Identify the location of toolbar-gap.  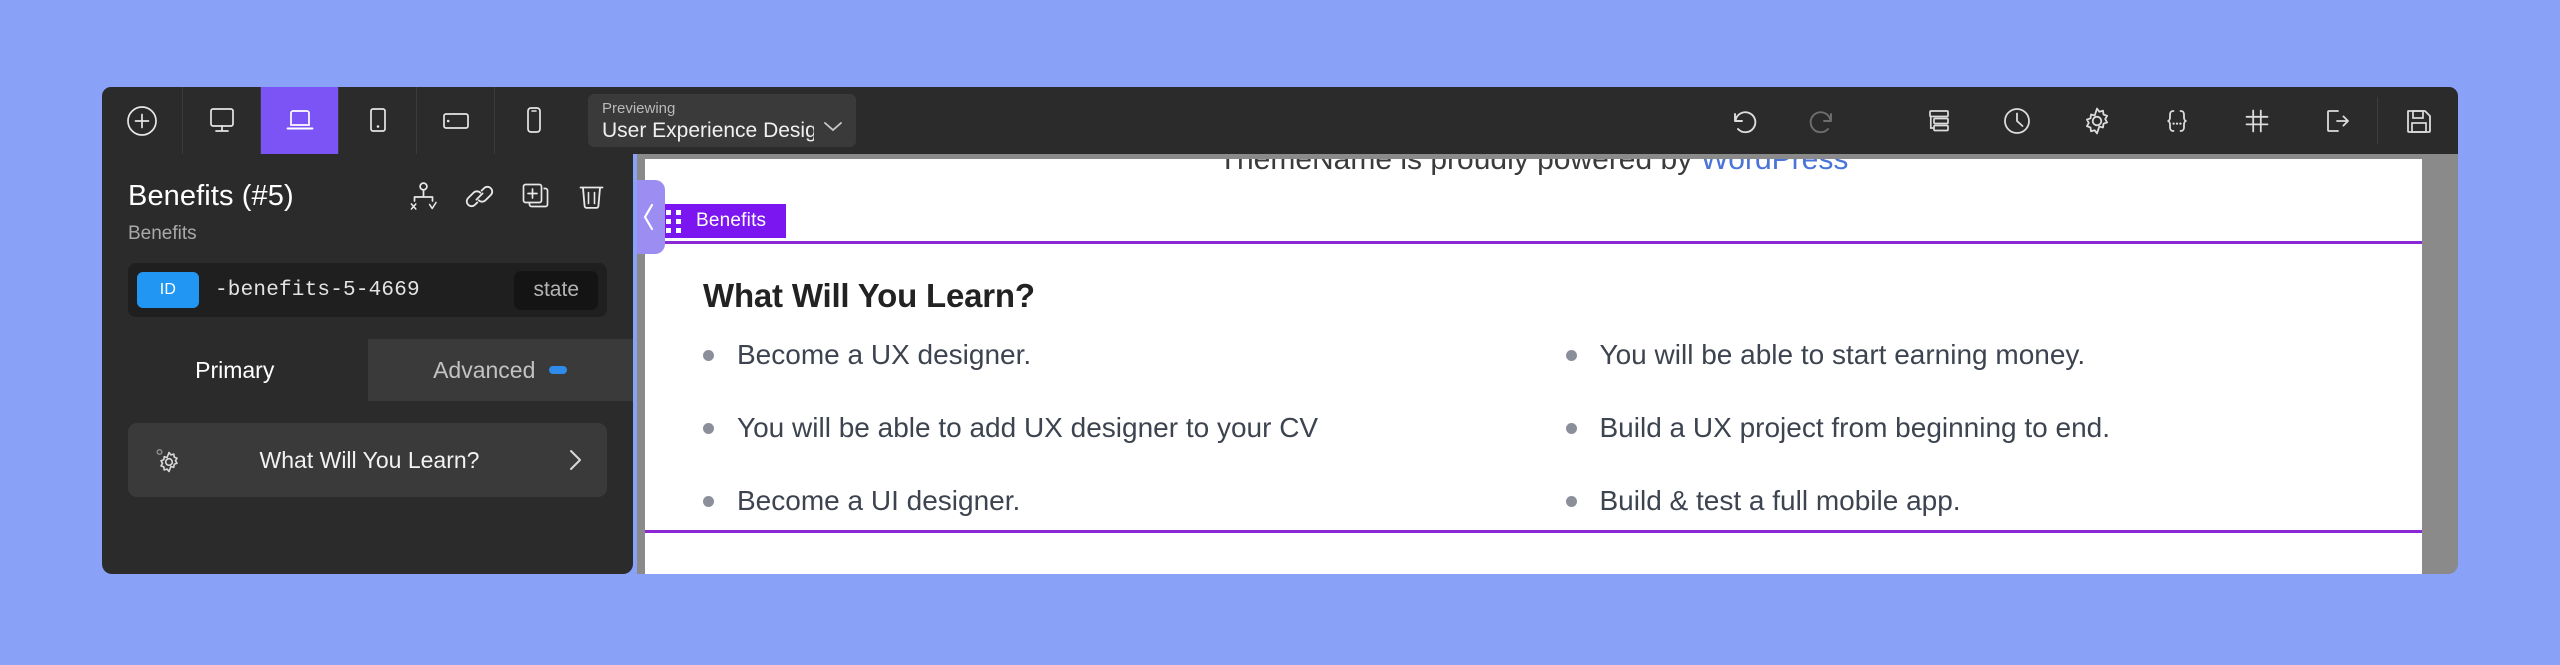
(1880, 120).